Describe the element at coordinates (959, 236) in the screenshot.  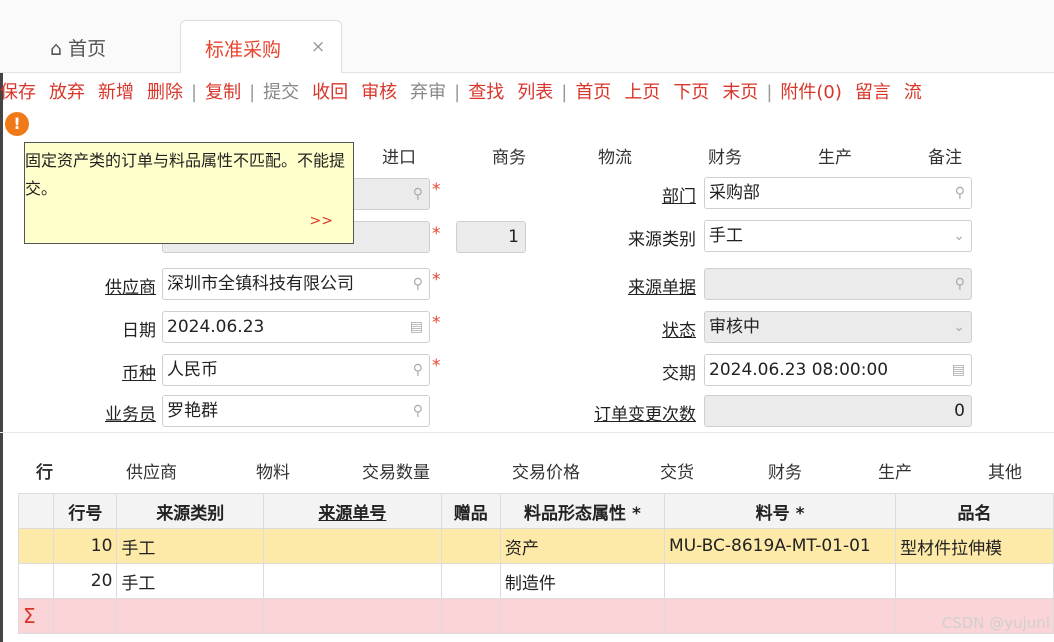
I see `chevron-down-icon: ⌄` at that location.